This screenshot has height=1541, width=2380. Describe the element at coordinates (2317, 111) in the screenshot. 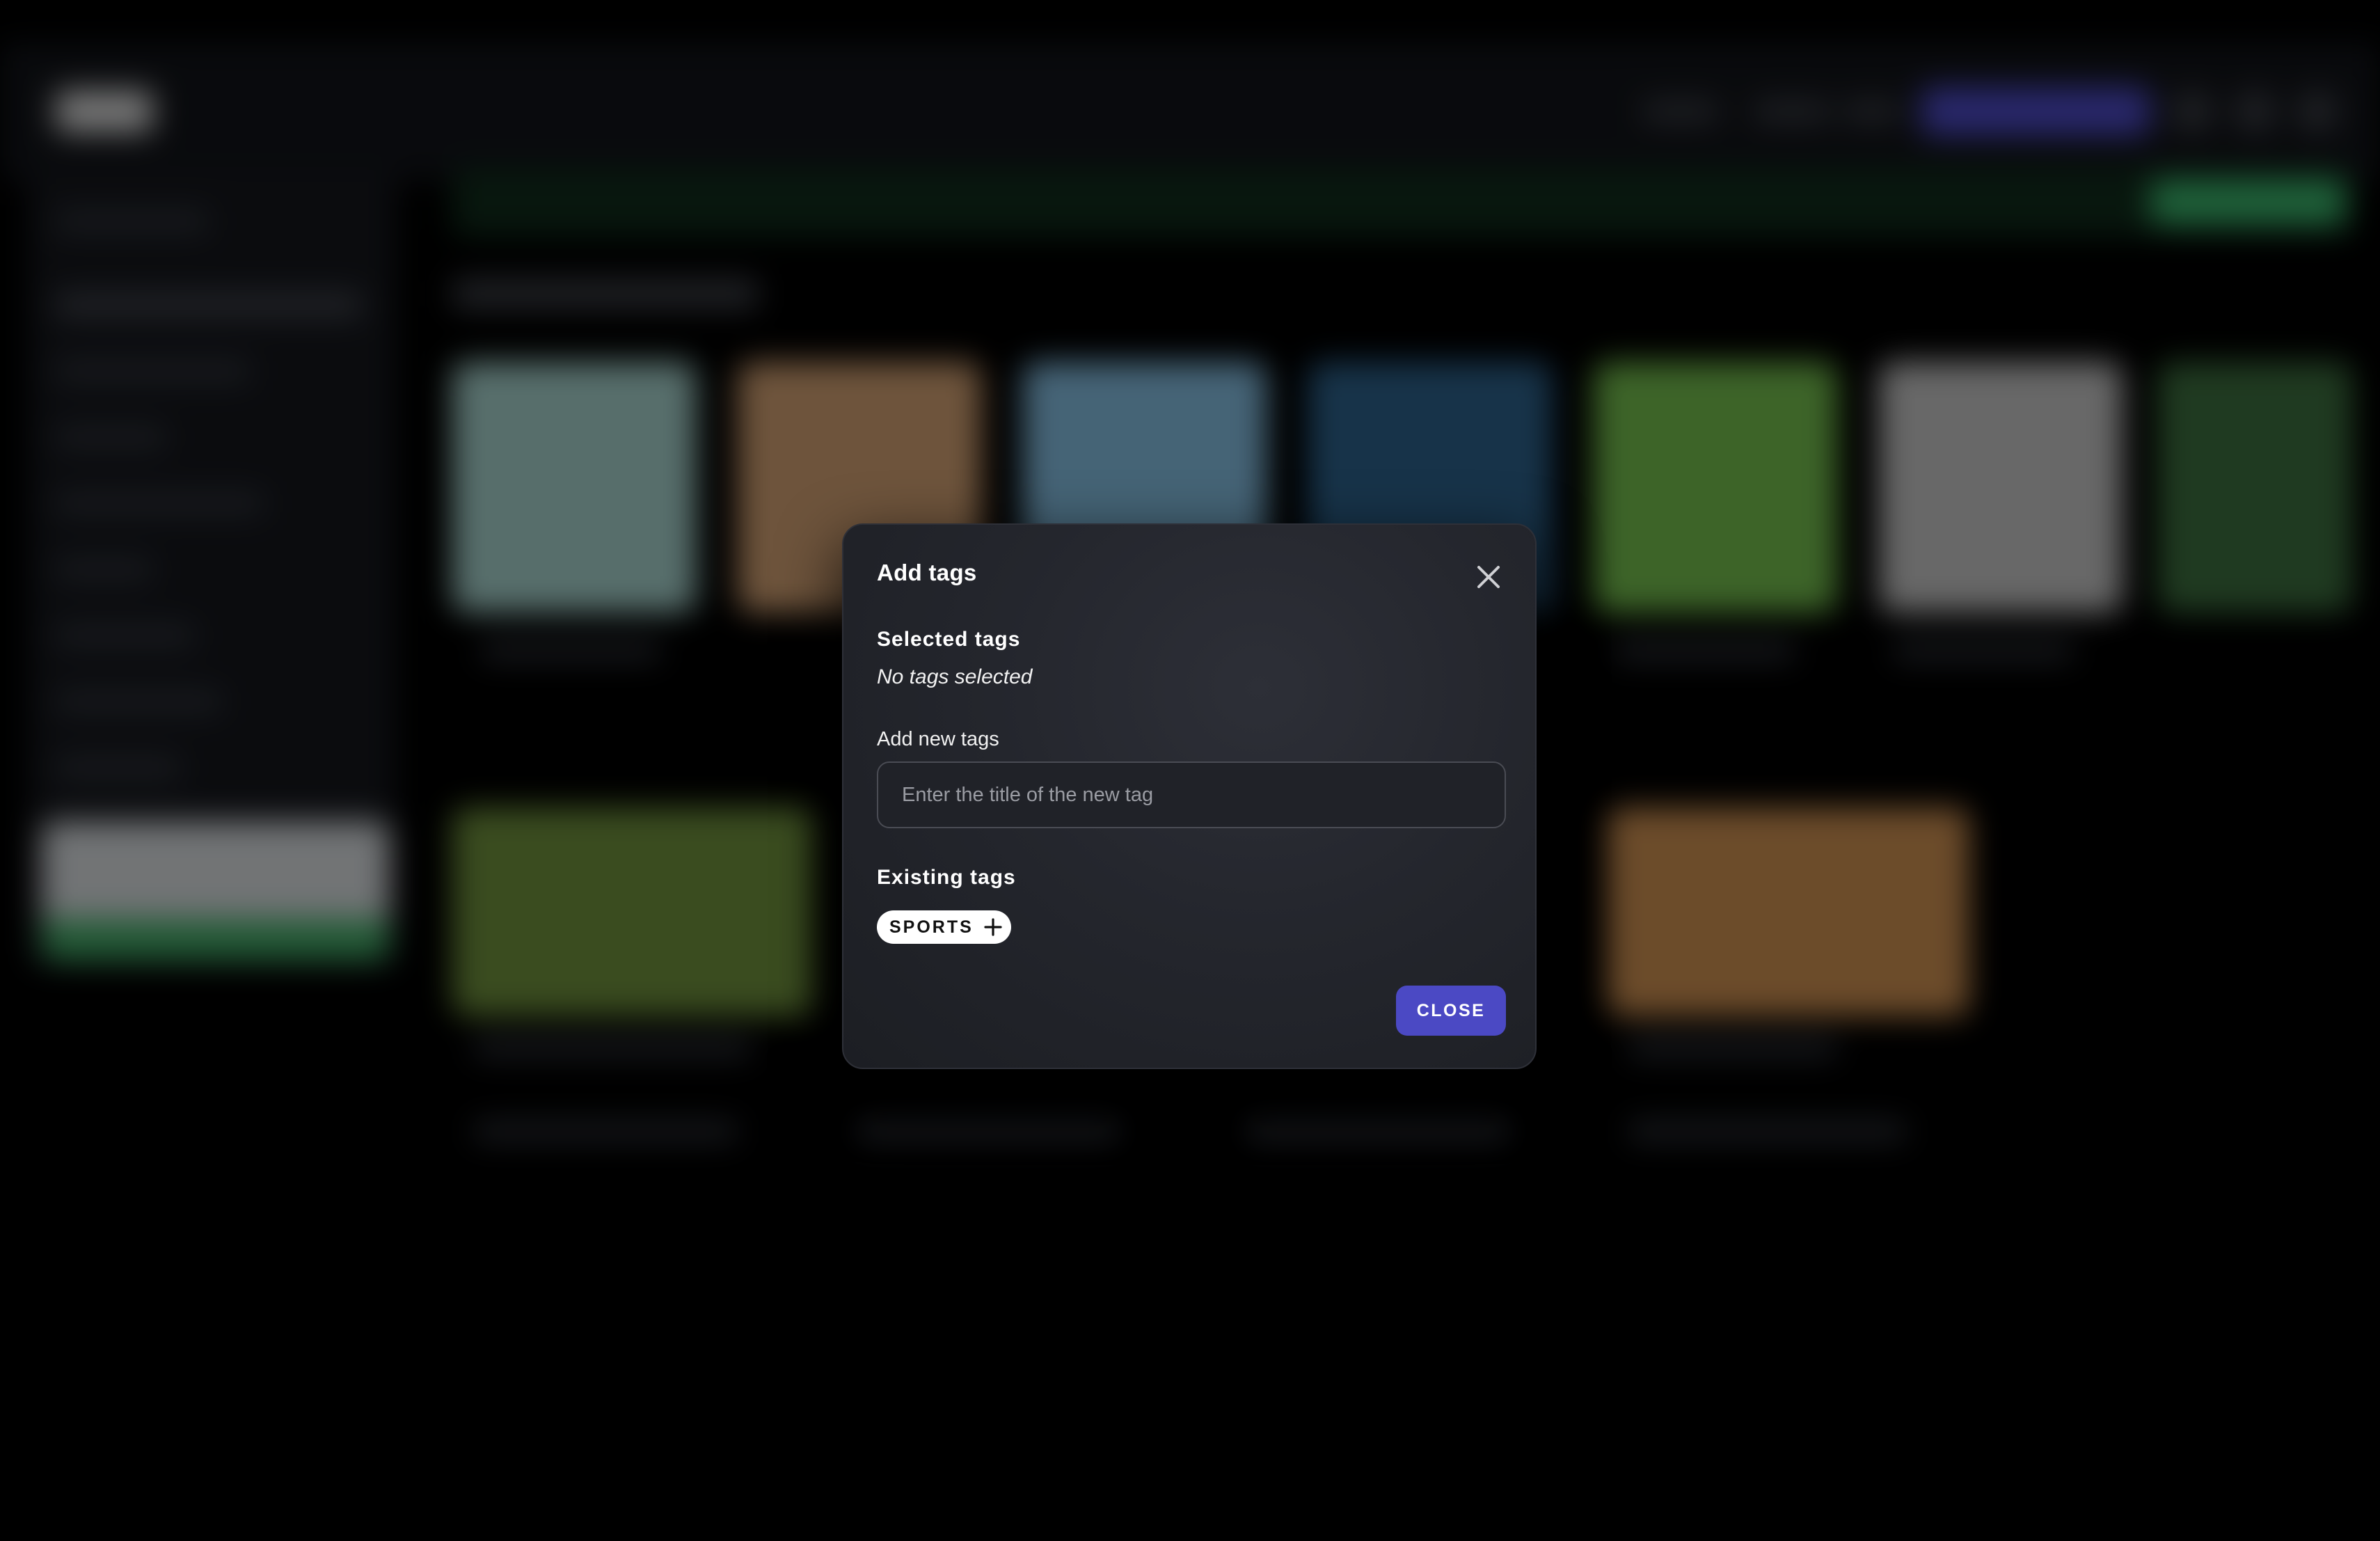

I see `avatar` at that location.